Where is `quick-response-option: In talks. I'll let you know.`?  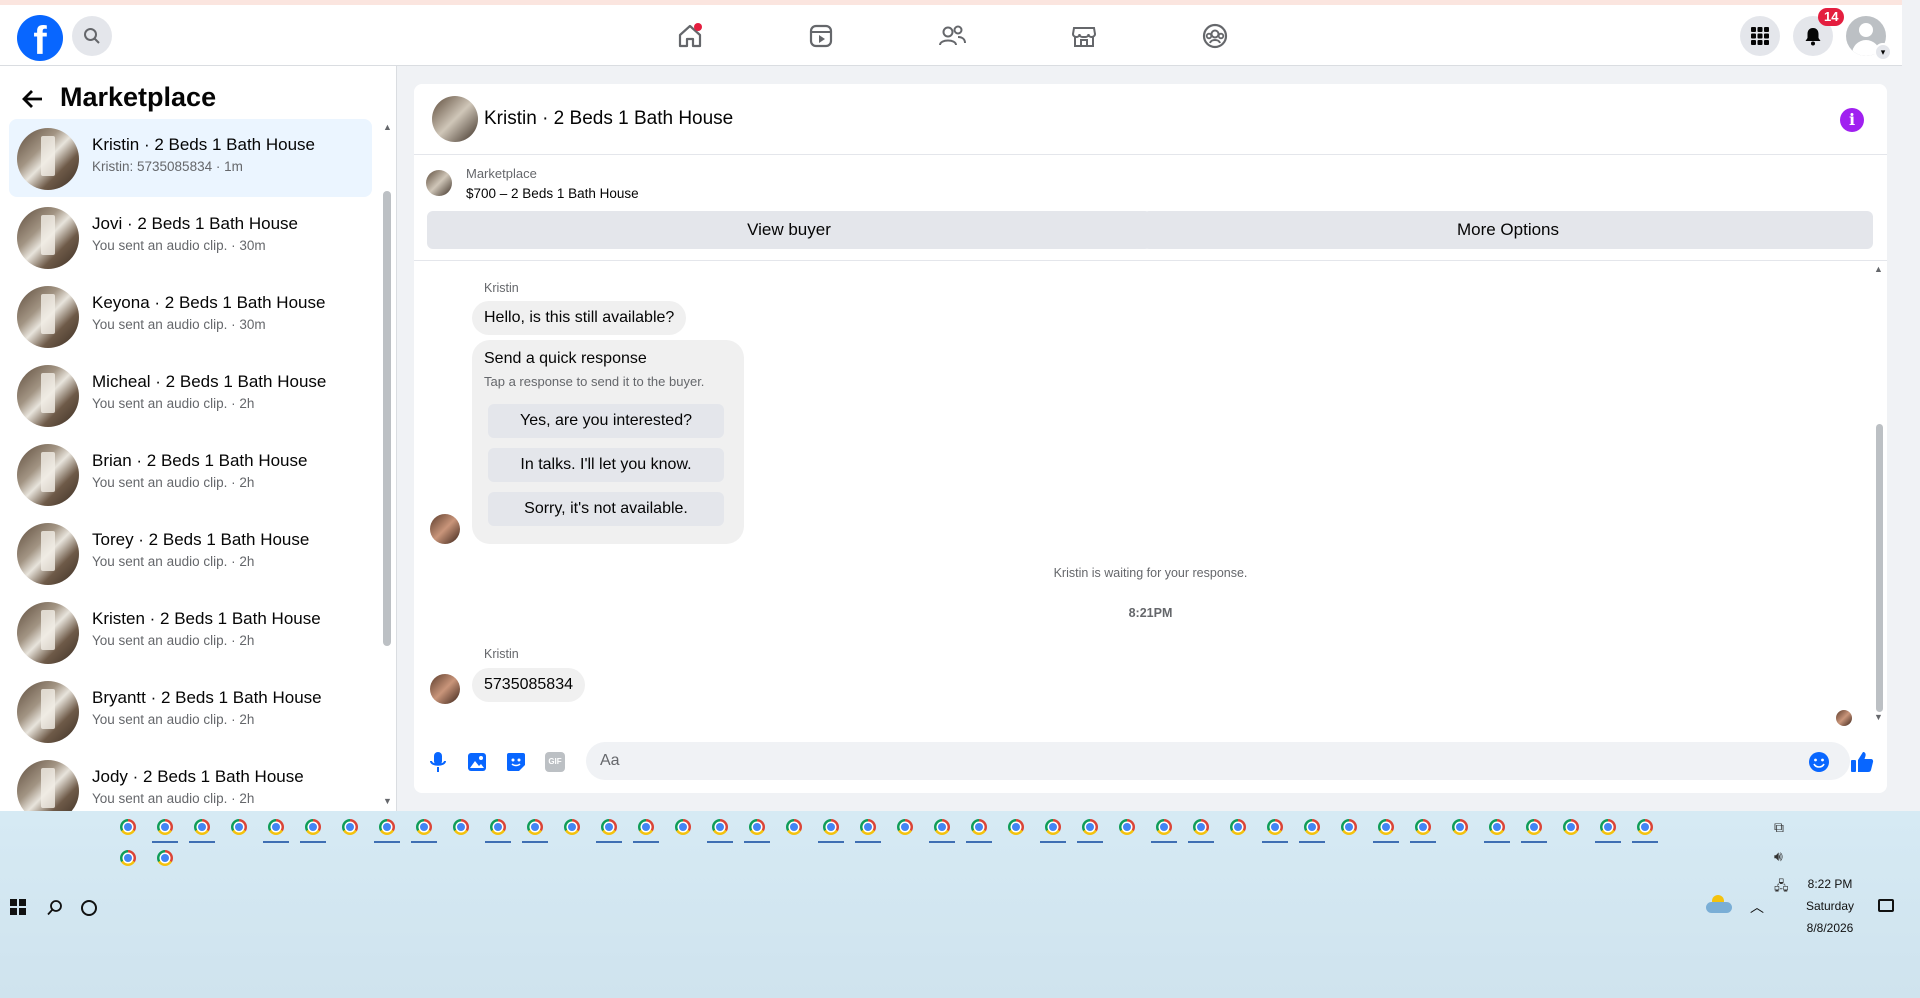 quick-response-option: In talks. I'll let you know. is located at coordinates (606, 465).